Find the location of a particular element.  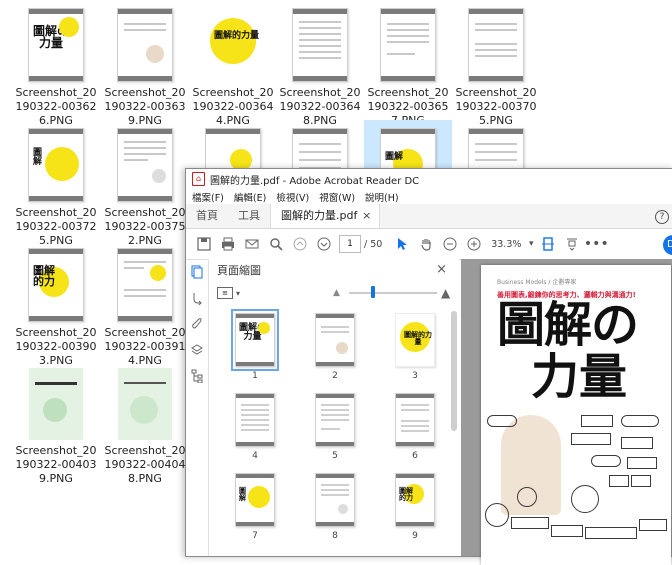

tab-document: 圖解的力量.pdf × is located at coordinates (325, 216).